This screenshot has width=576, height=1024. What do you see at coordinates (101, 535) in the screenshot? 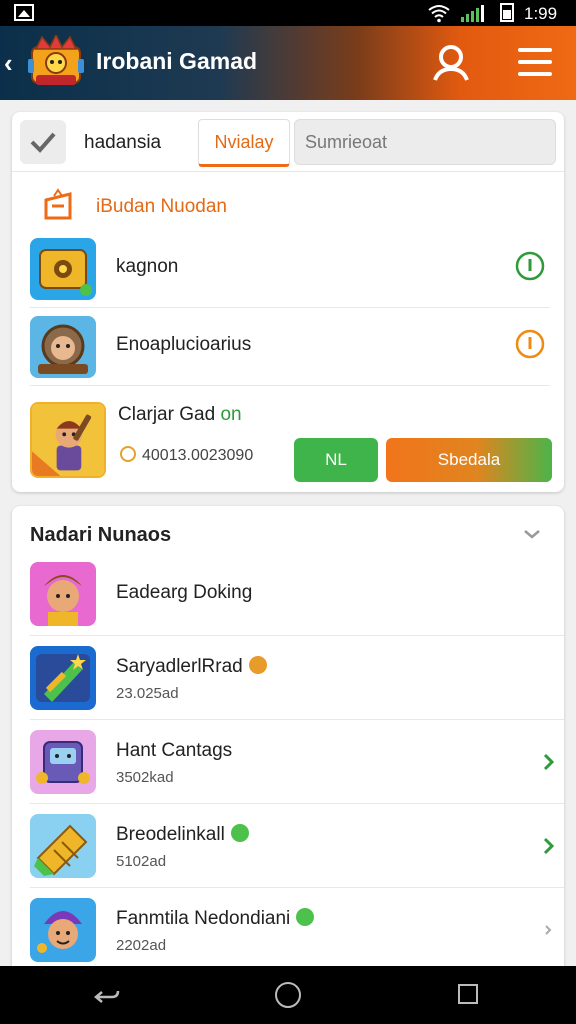
I see `list-title: Nadari Nunaos` at bounding box center [101, 535].